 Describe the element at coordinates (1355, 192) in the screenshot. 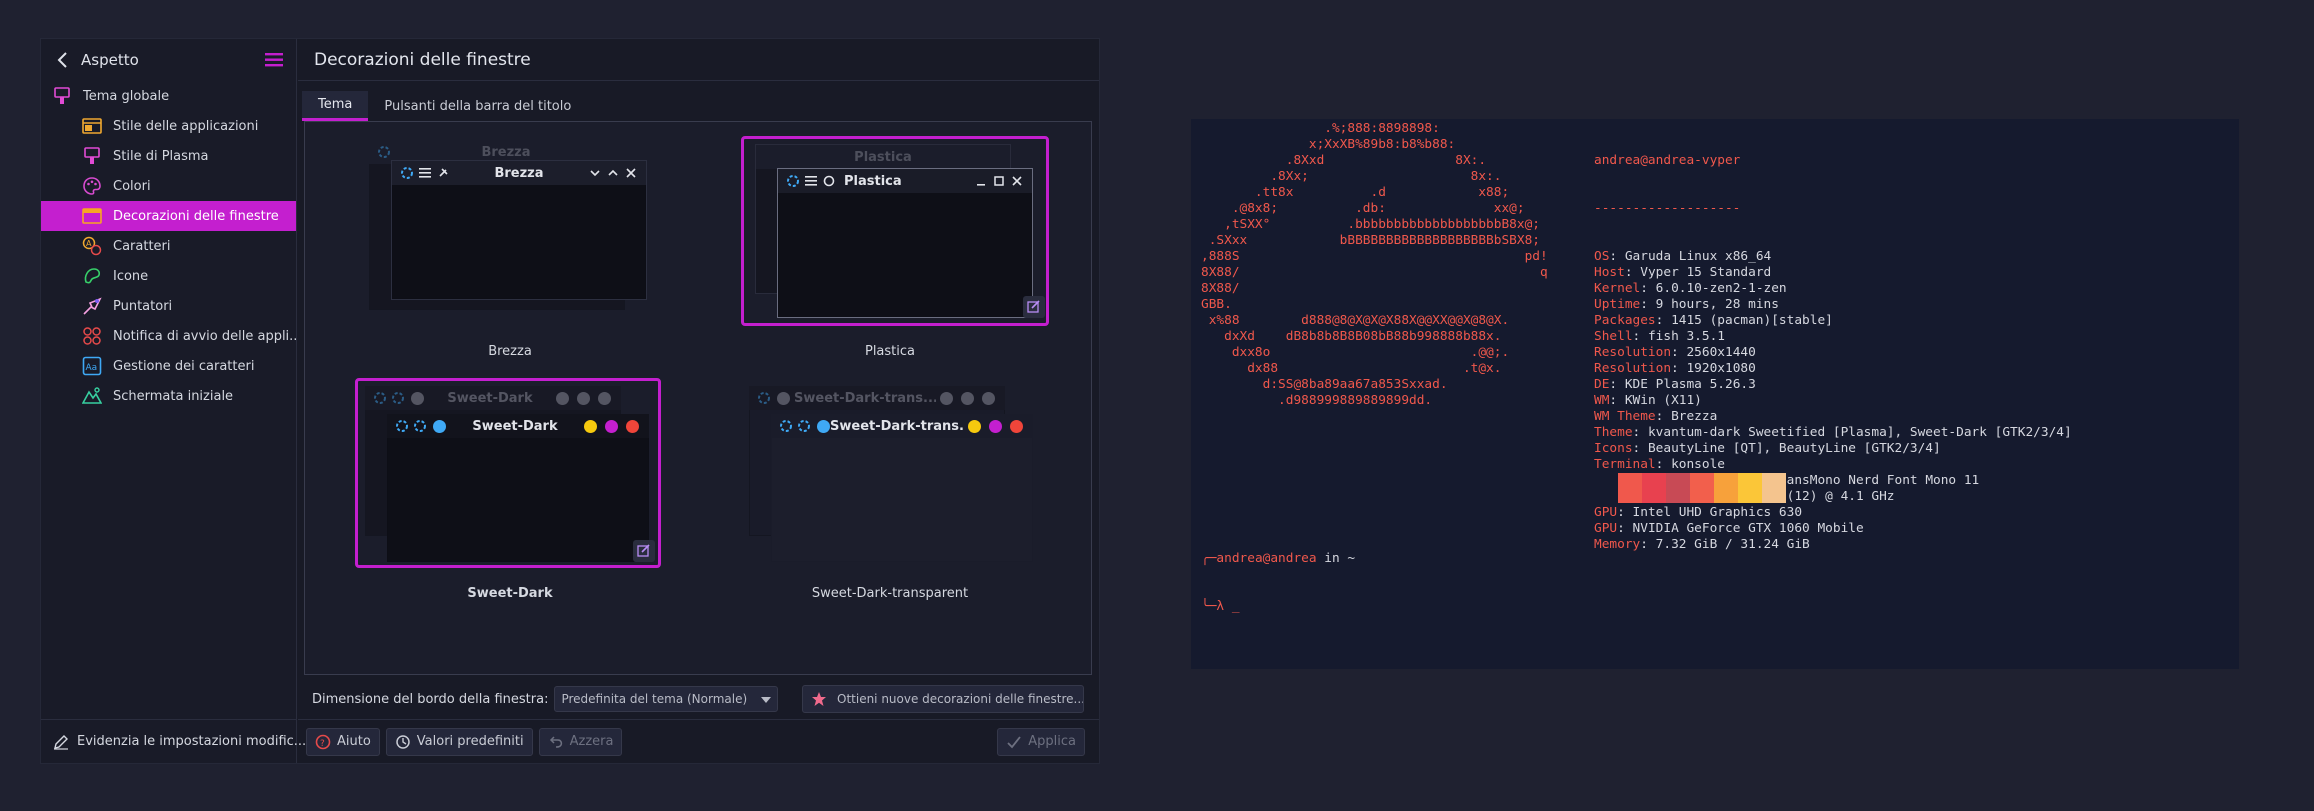

I see `ascii-line: .tt8x .d x88;` at that location.